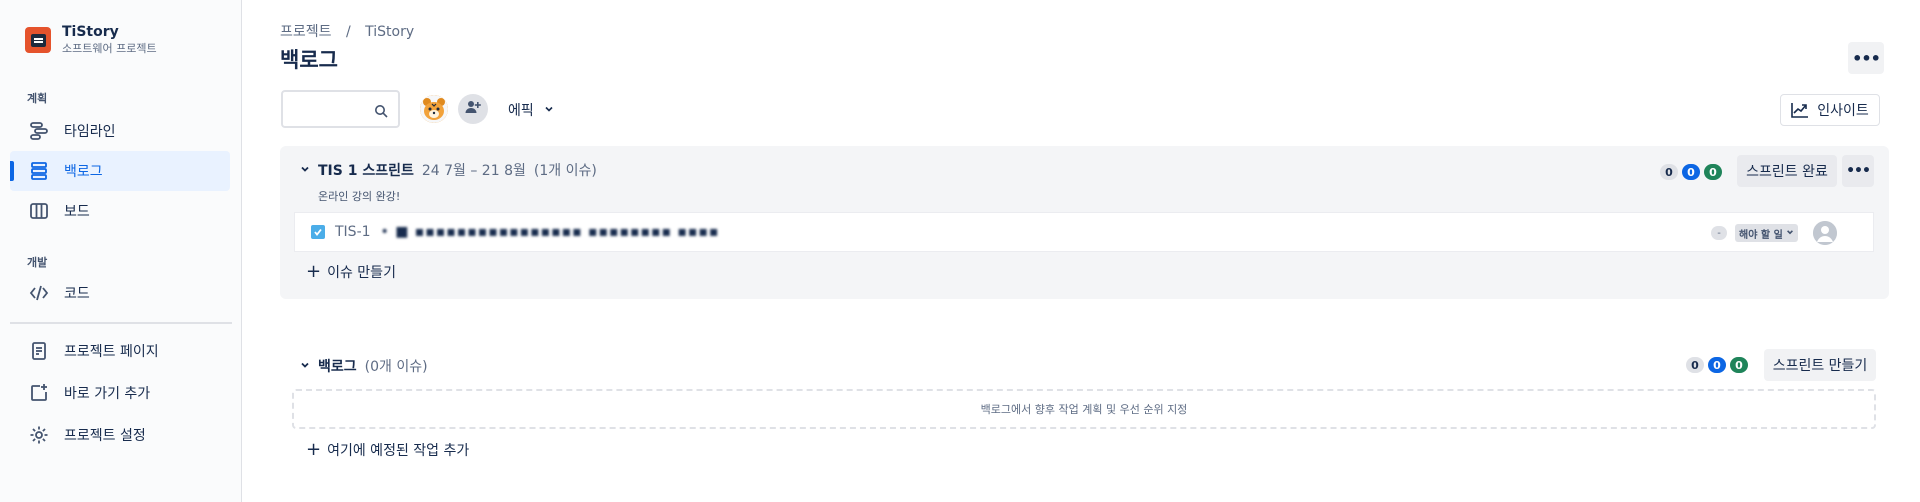 The image size is (1920, 502). What do you see at coordinates (366, 171) in the screenshot?
I see `sprint-name: TIS 1 스프린트` at bounding box center [366, 171].